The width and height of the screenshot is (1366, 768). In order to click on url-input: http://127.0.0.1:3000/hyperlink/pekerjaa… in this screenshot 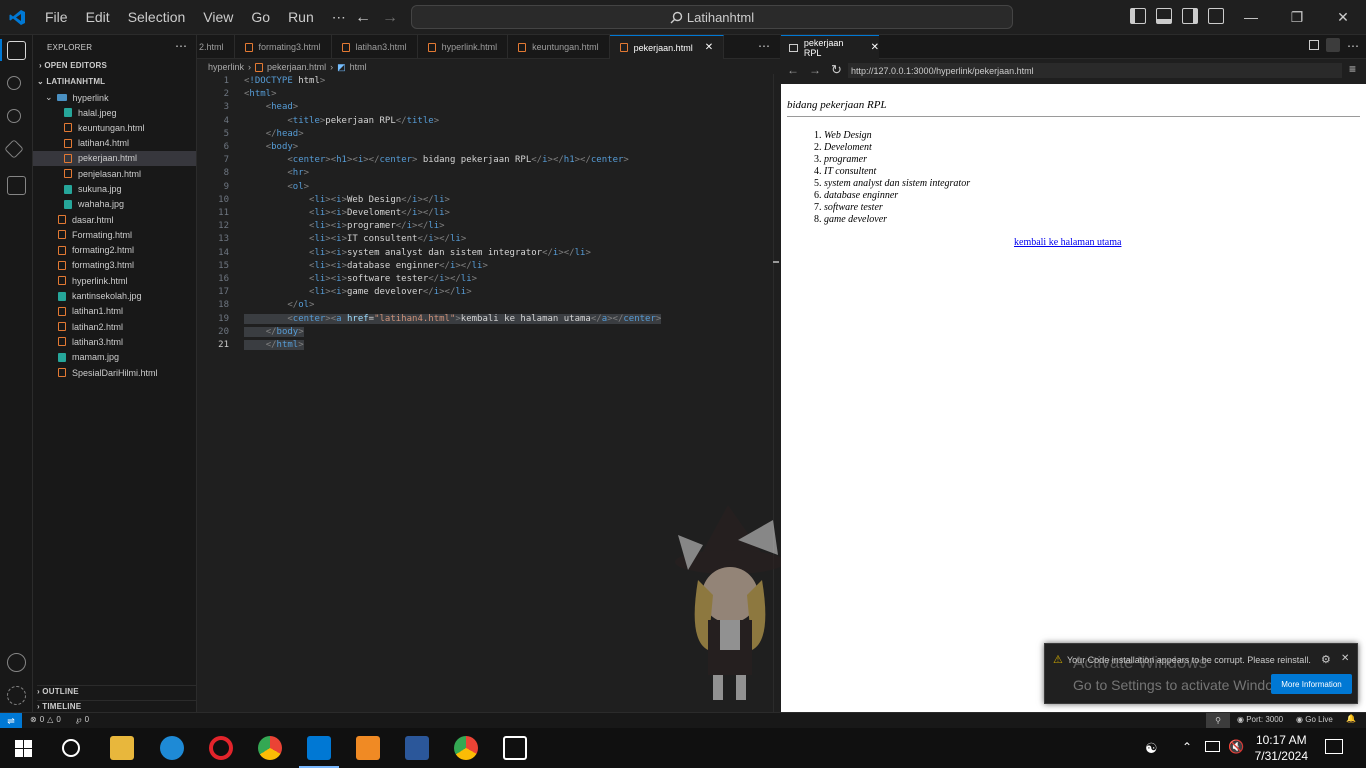, I will do `click(1095, 70)`.